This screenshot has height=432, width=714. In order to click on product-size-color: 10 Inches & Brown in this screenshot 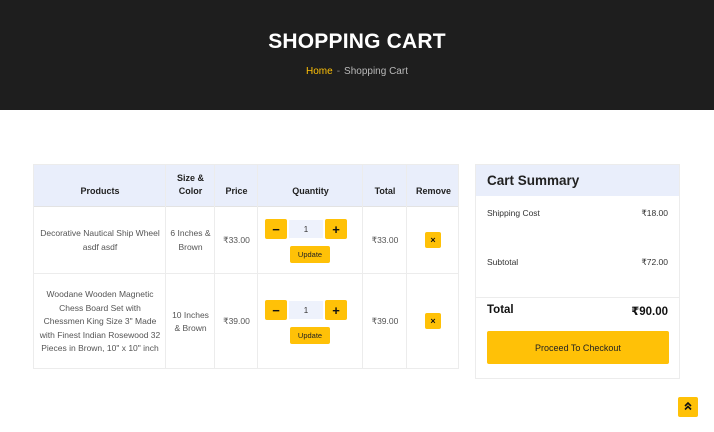, I will do `click(190, 321)`.